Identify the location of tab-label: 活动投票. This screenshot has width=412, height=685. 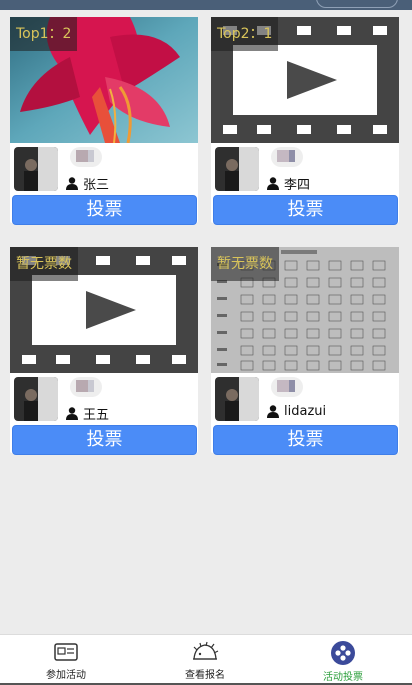
(343, 677).